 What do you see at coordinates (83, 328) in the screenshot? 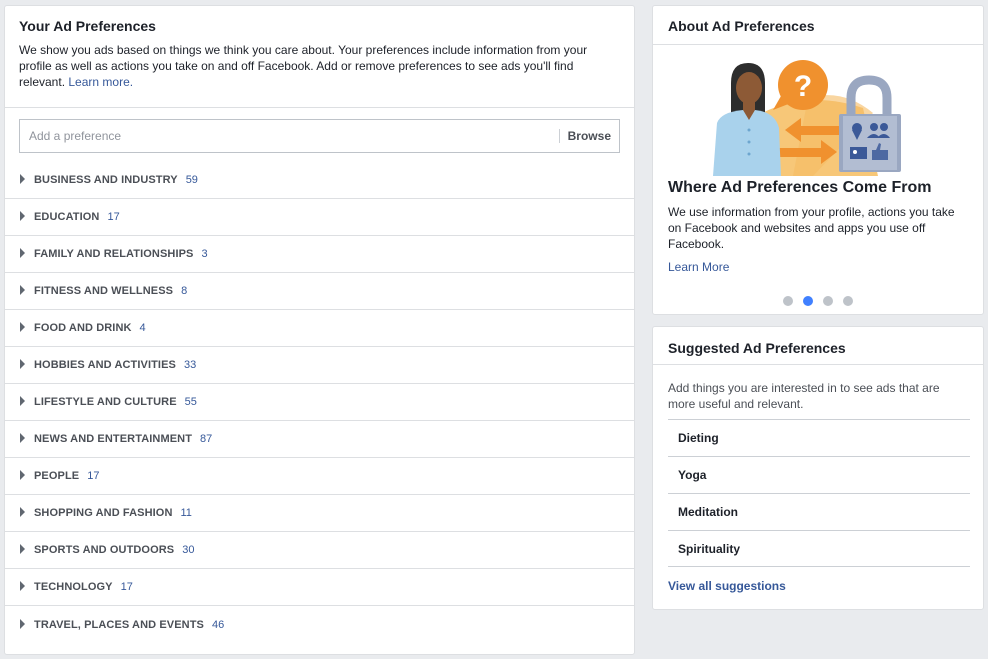
I see `category-label: FOOD AND DRINK` at bounding box center [83, 328].